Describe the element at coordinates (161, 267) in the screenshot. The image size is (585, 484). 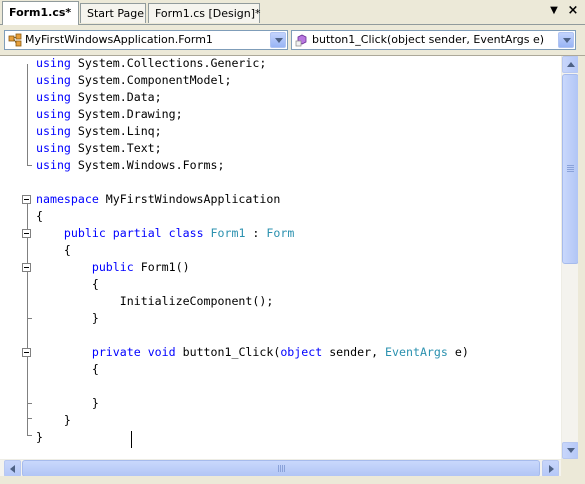
I see `code-token: Form1()` at that location.